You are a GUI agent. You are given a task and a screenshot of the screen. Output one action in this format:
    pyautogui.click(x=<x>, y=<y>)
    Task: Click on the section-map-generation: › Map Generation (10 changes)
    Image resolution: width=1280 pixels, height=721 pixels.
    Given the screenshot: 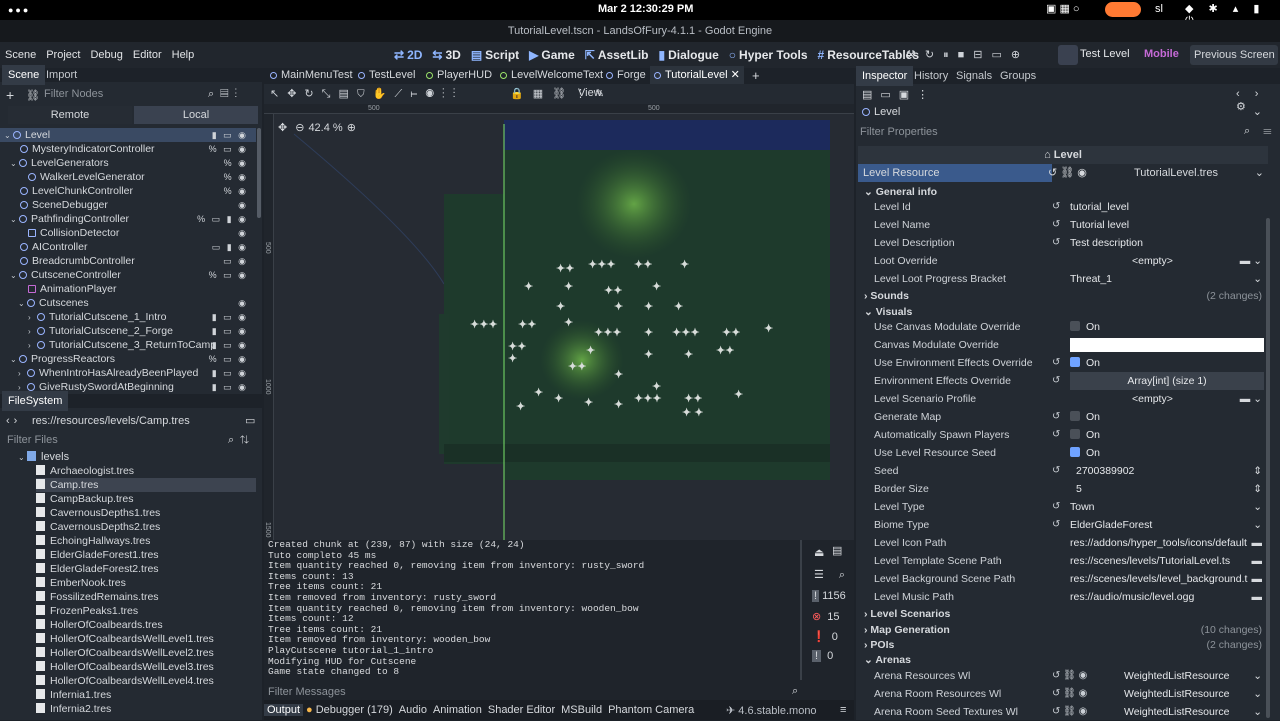 What is the action you would take?
    pyautogui.click(x=1064, y=630)
    